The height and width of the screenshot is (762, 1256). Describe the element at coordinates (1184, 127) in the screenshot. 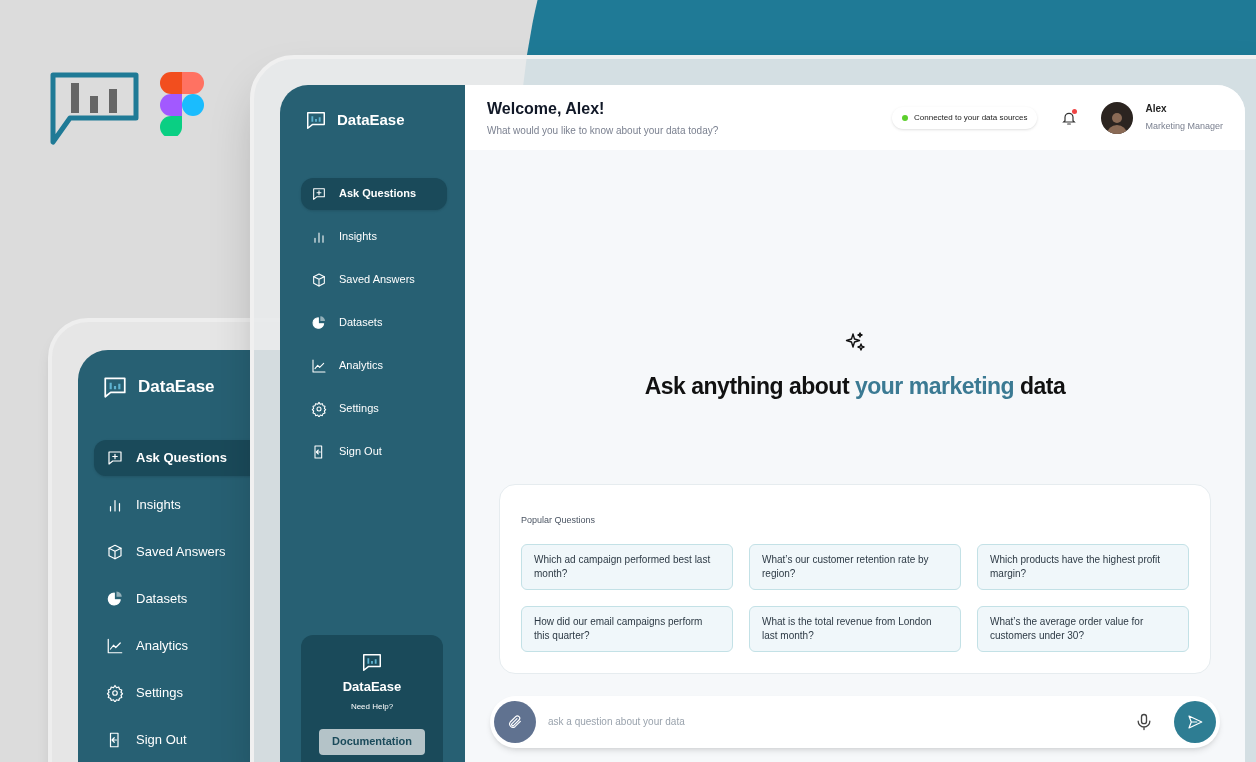

I see `user-role: Marketing Manager` at that location.